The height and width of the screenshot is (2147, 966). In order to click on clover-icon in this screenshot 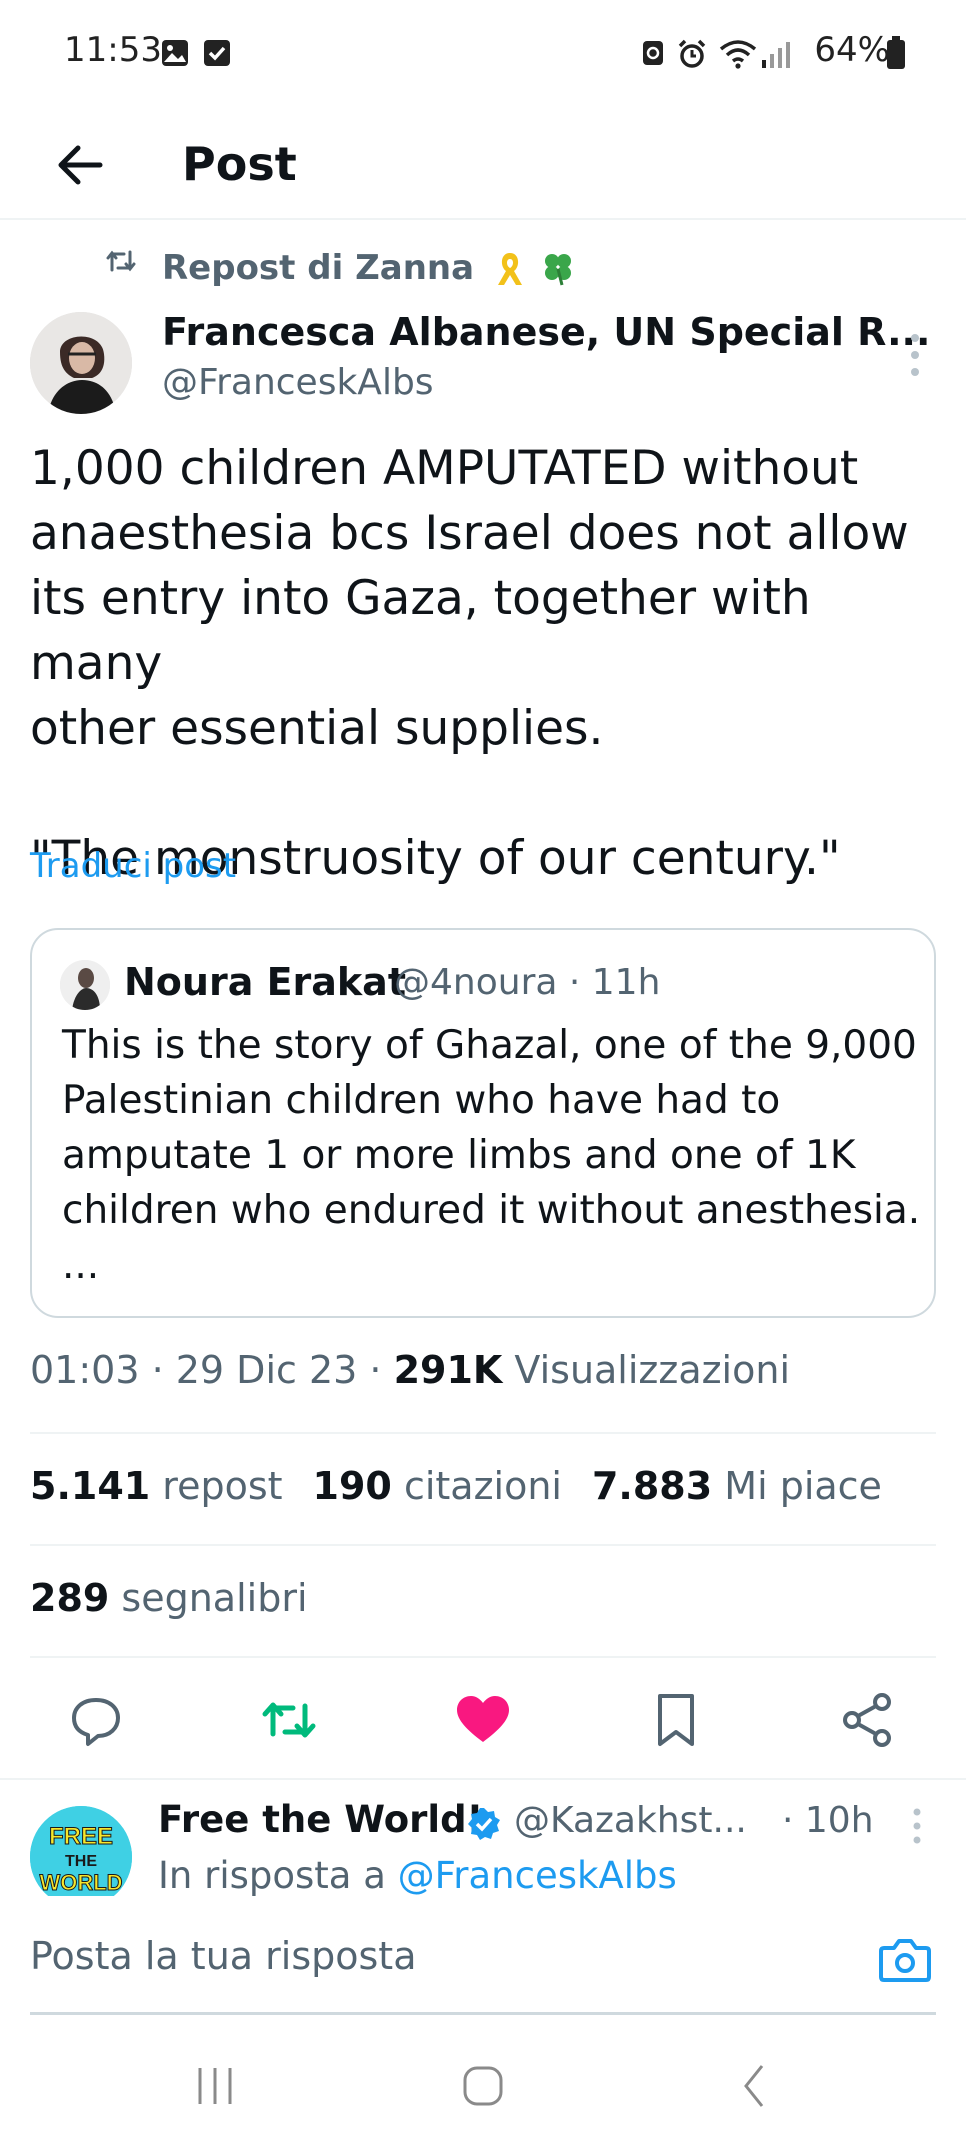, I will do `click(557, 270)`.